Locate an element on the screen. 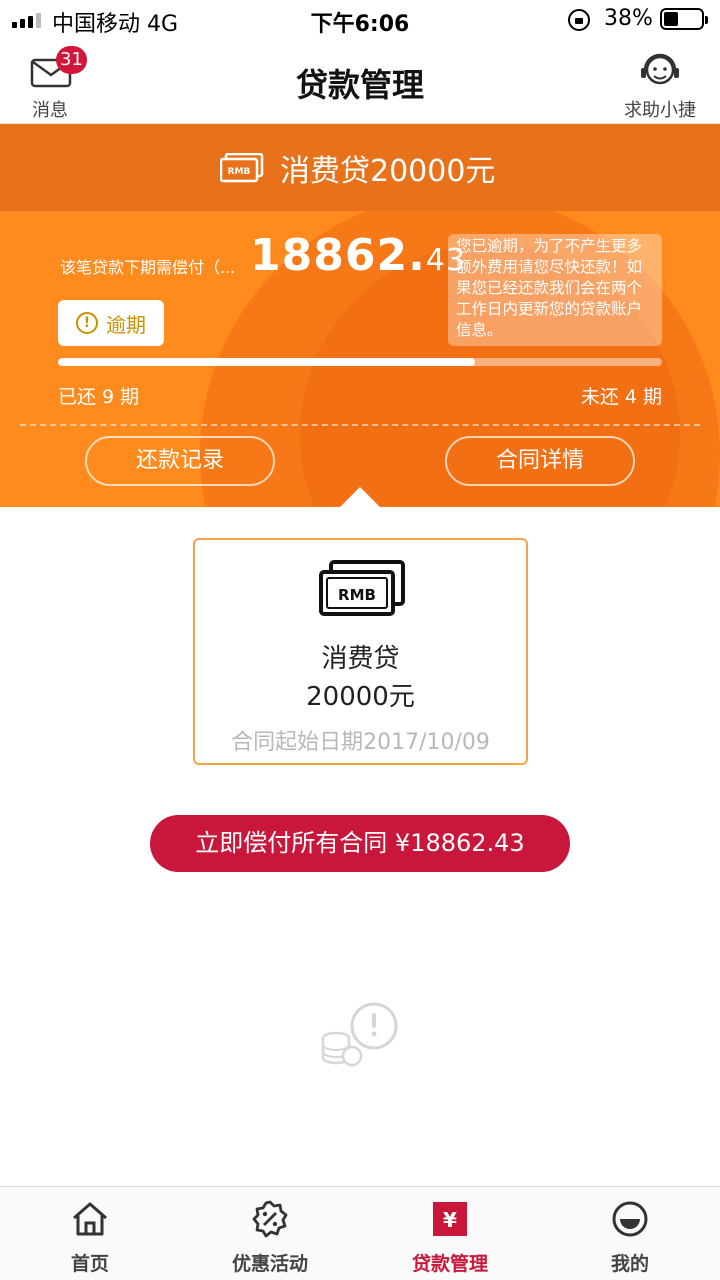 The image size is (720, 1280). due-amount-integer: 18862. is located at coordinates (338, 255).